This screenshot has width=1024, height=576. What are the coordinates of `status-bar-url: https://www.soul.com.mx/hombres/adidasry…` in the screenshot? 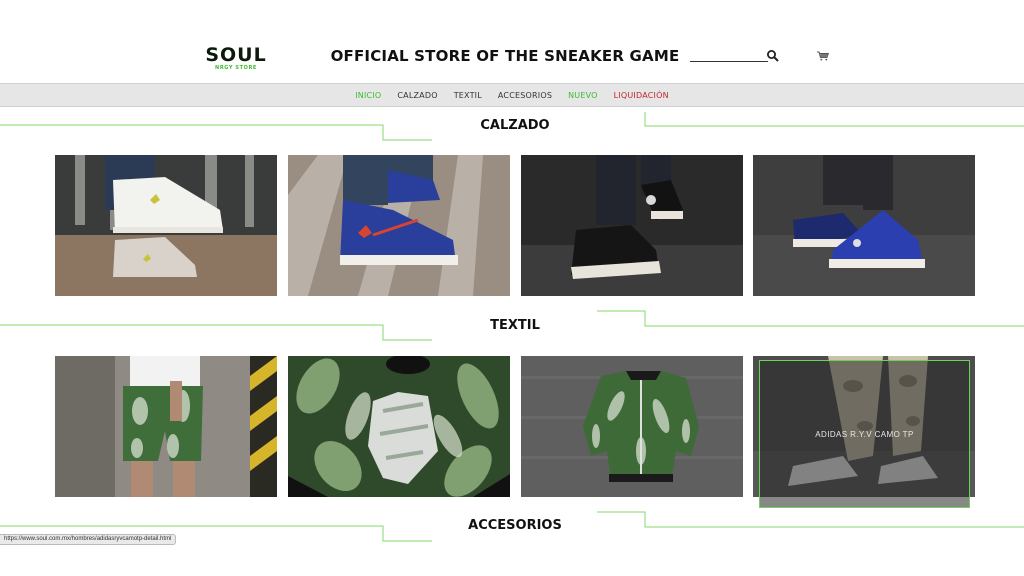 It's located at (88, 539).